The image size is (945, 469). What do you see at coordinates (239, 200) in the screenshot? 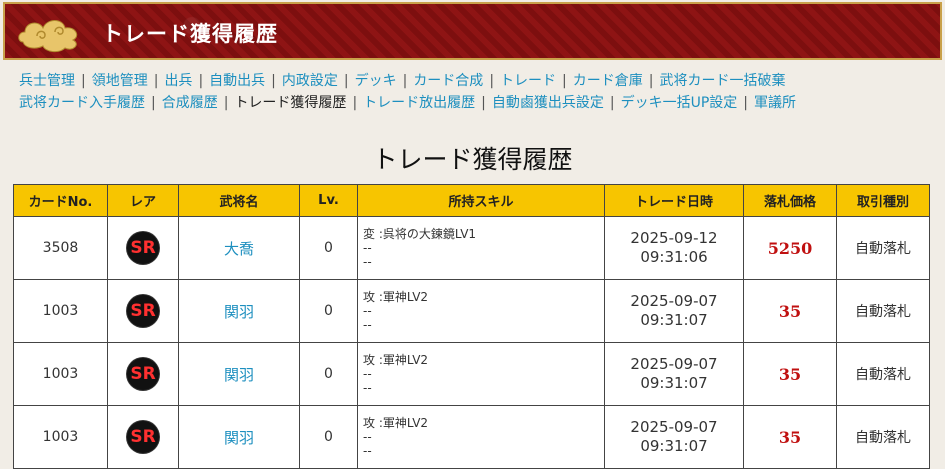
I see `col-name: 武将名` at bounding box center [239, 200].